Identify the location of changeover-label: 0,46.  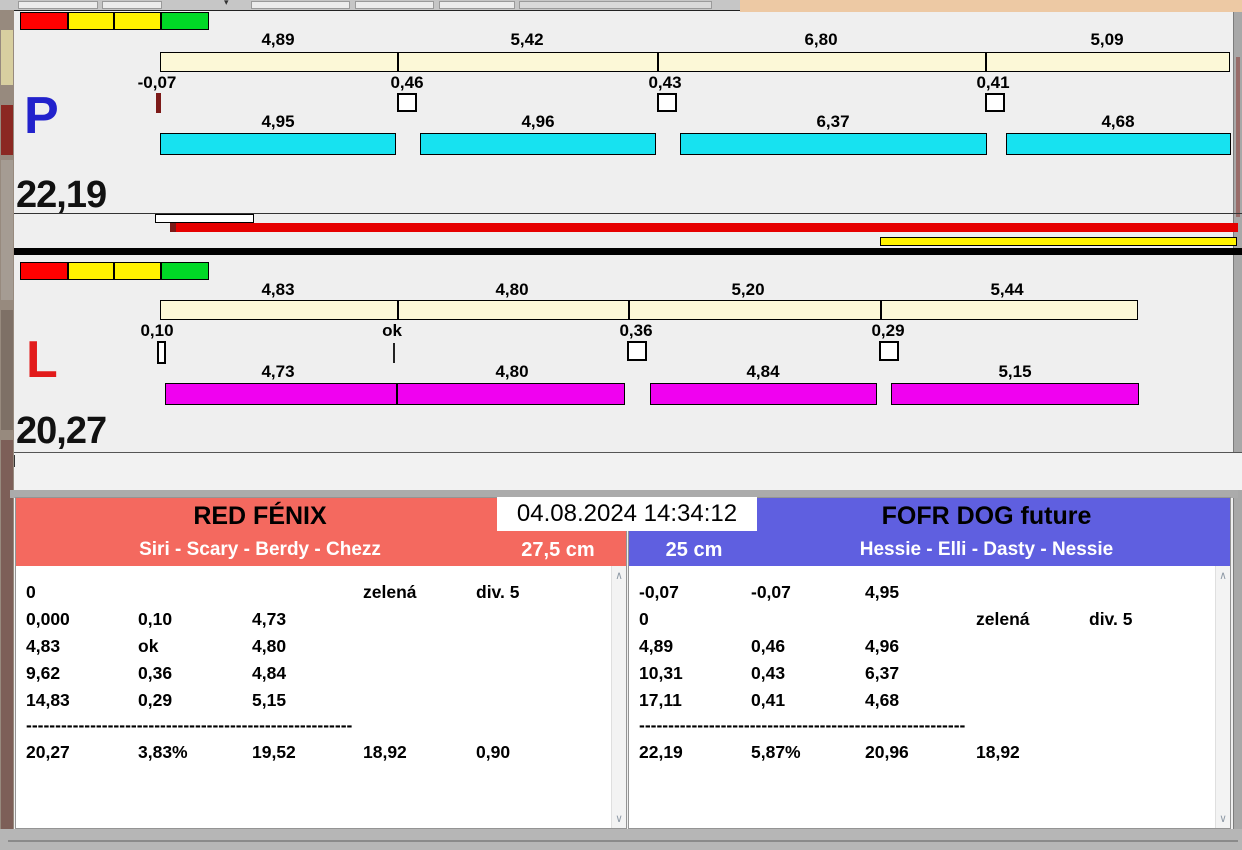
(407, 82).